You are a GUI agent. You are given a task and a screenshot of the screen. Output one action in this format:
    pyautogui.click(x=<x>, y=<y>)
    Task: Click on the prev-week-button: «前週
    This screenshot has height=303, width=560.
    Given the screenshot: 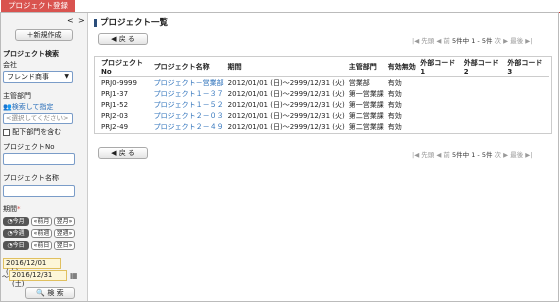 What is the action you would take?
    pyautogui.click(x=41, y=233)
    